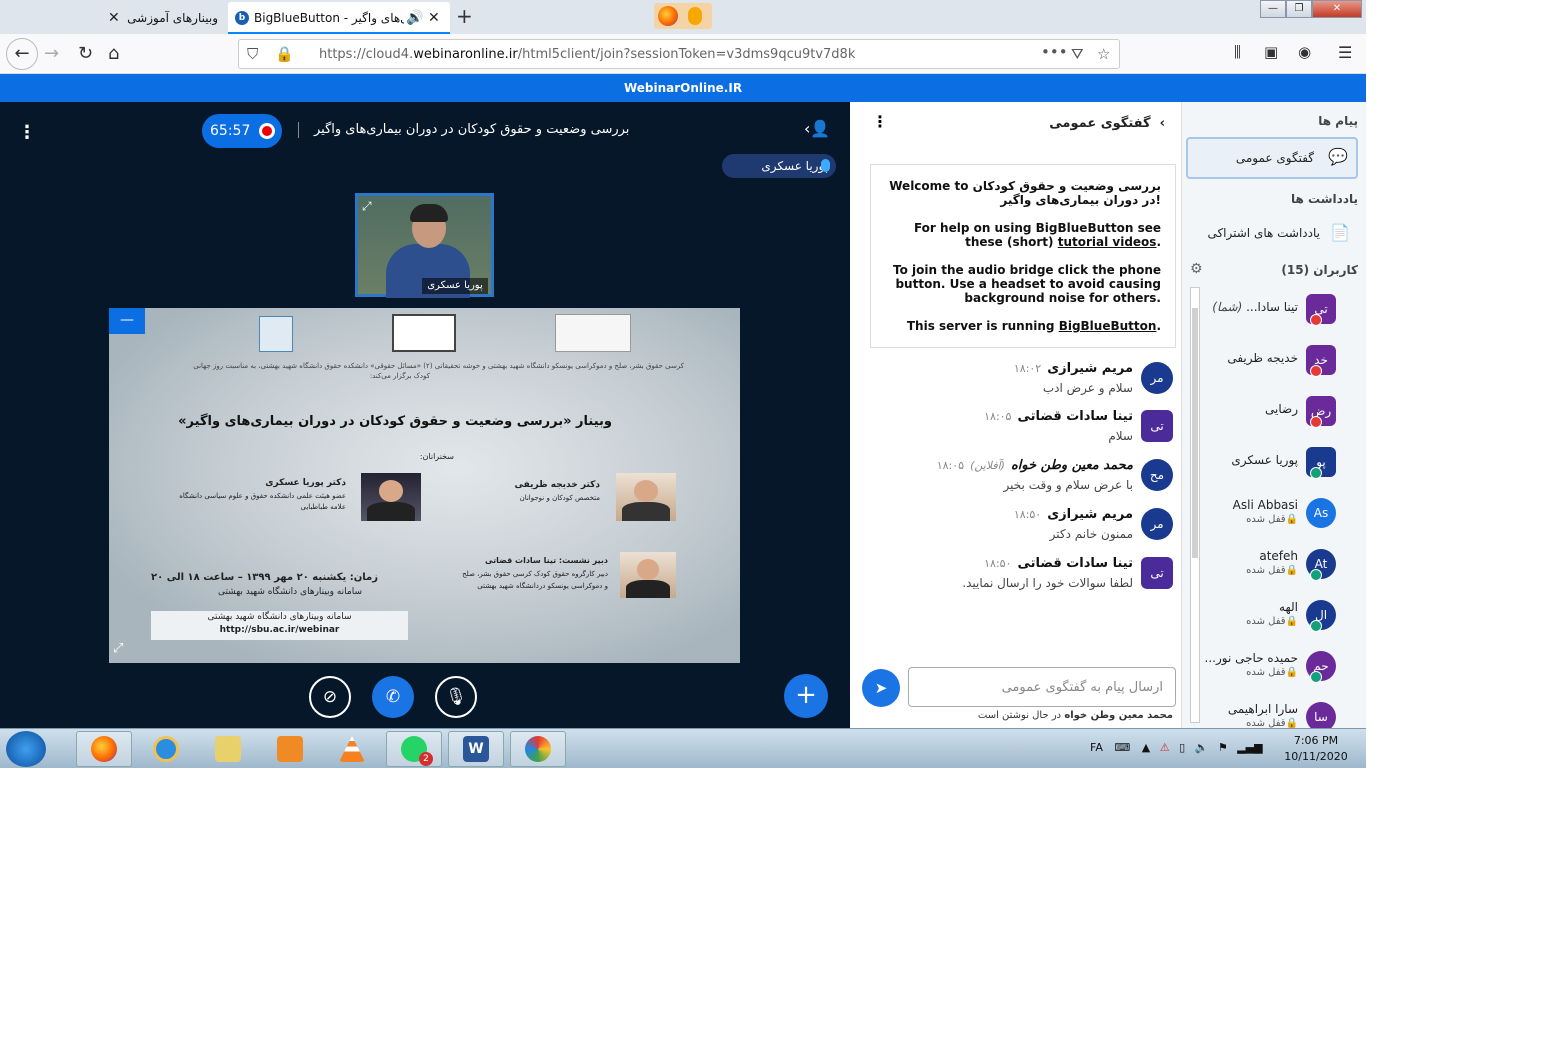 Image resolution: width=1552 pixels, height=1040 pixels. What do you see at coordinates (1271, 52) in the screenshot?
I see `sidebar-toggle-icon: ▣` at bounding box center [1271, 52].